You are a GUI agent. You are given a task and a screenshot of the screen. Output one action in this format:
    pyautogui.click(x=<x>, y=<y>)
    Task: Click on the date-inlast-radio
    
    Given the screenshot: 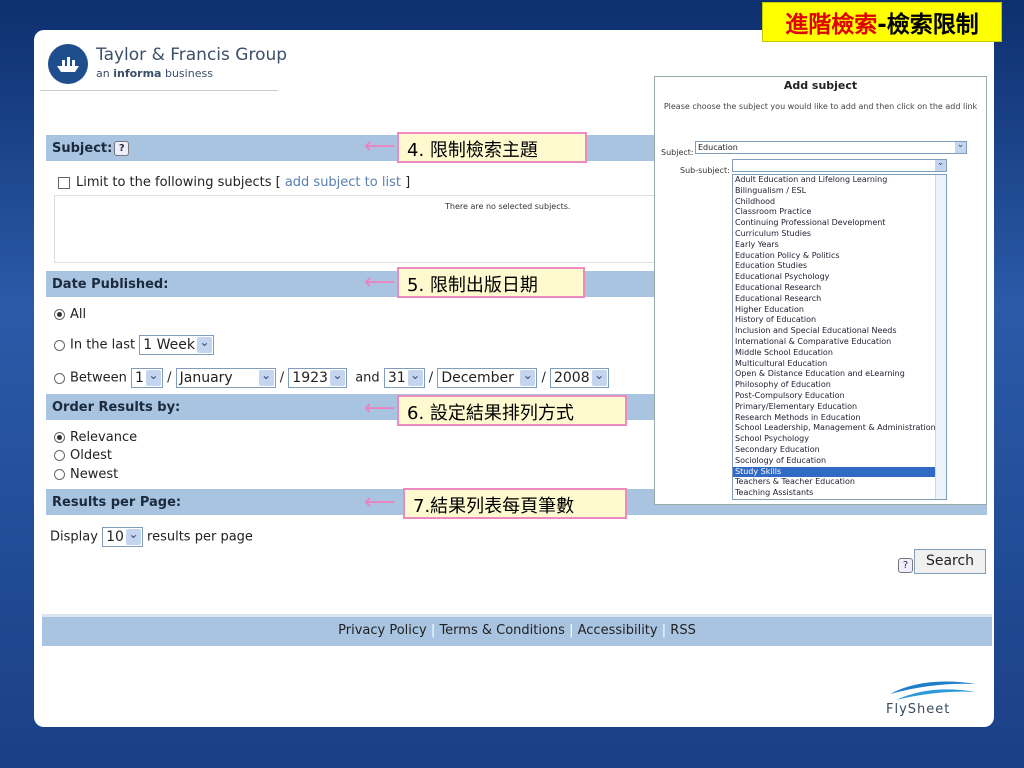 What is the action you would take?
    pyautogui.click(x=59, y=345)
    